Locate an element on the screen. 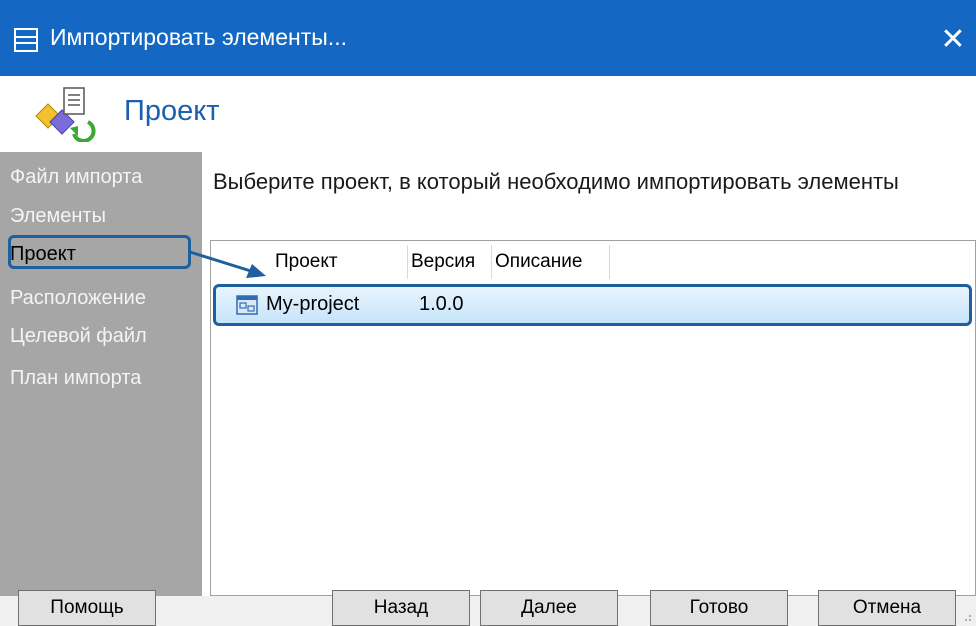  step-elements: Элементы is located at coordinates (58, 216).